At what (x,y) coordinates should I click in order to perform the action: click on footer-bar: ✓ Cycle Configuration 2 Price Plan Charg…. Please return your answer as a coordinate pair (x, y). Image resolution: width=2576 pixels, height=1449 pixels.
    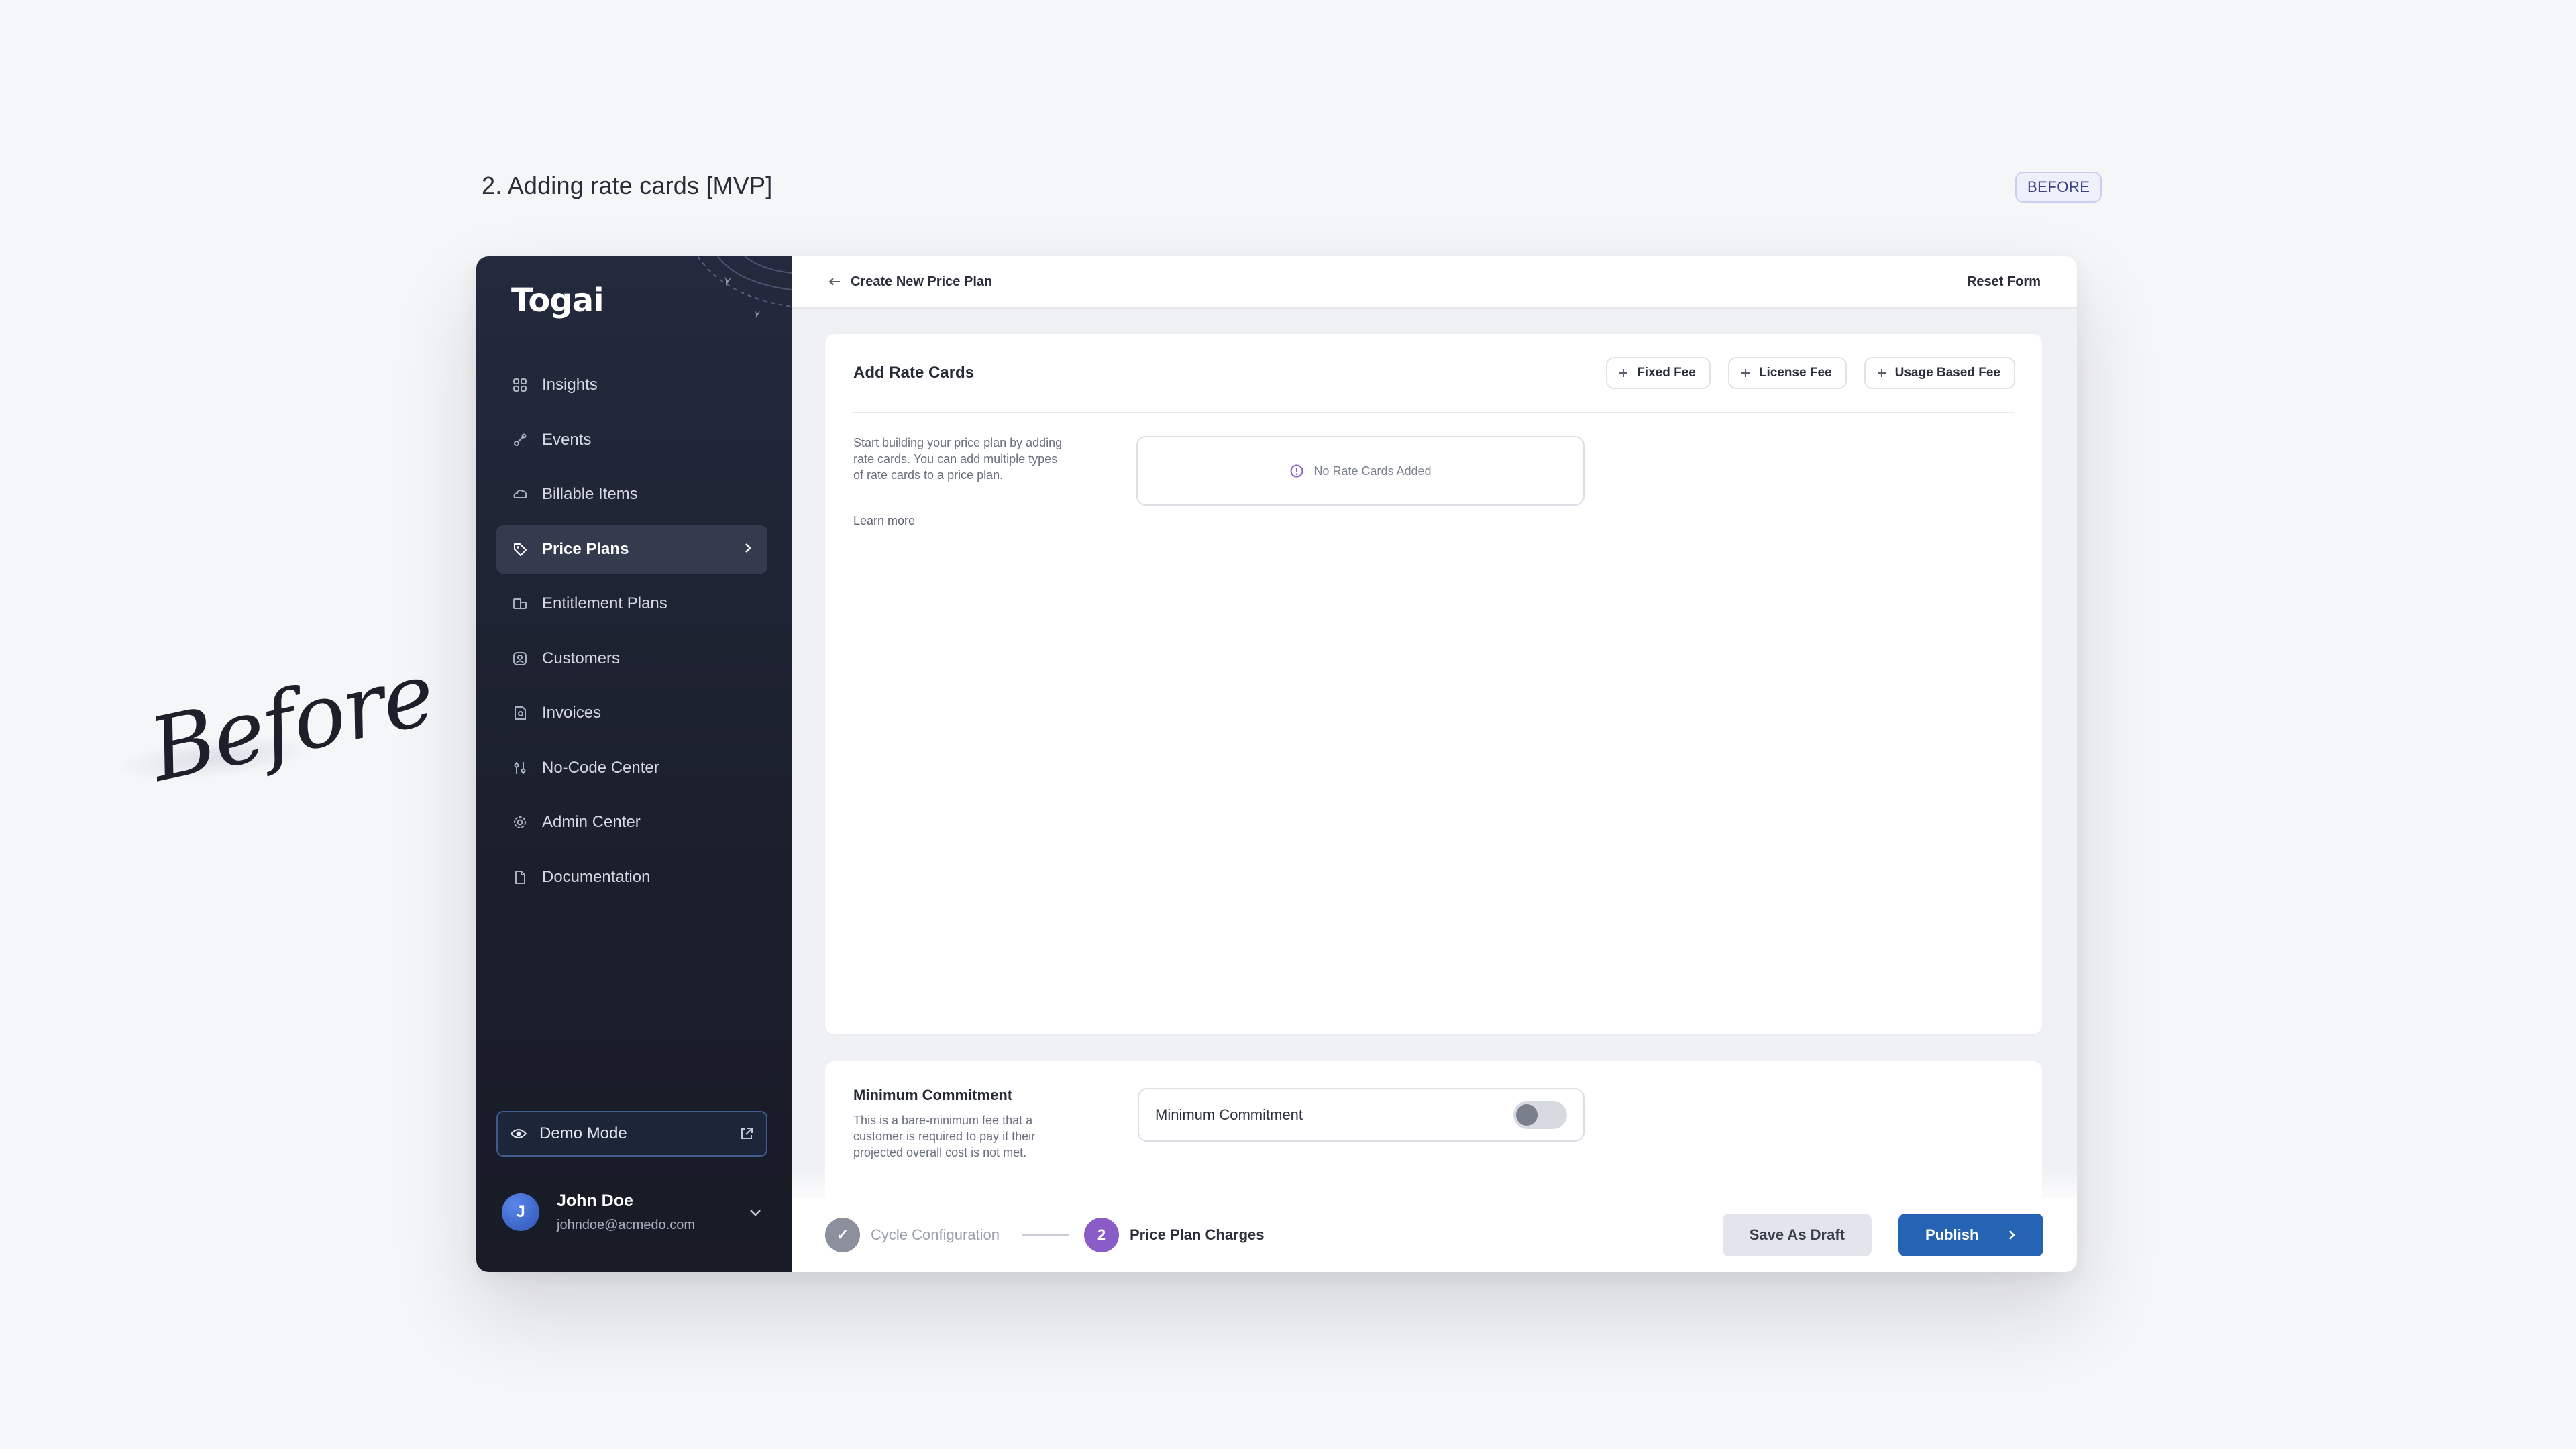
    Looking at the image, I should click on (1434, 1220).